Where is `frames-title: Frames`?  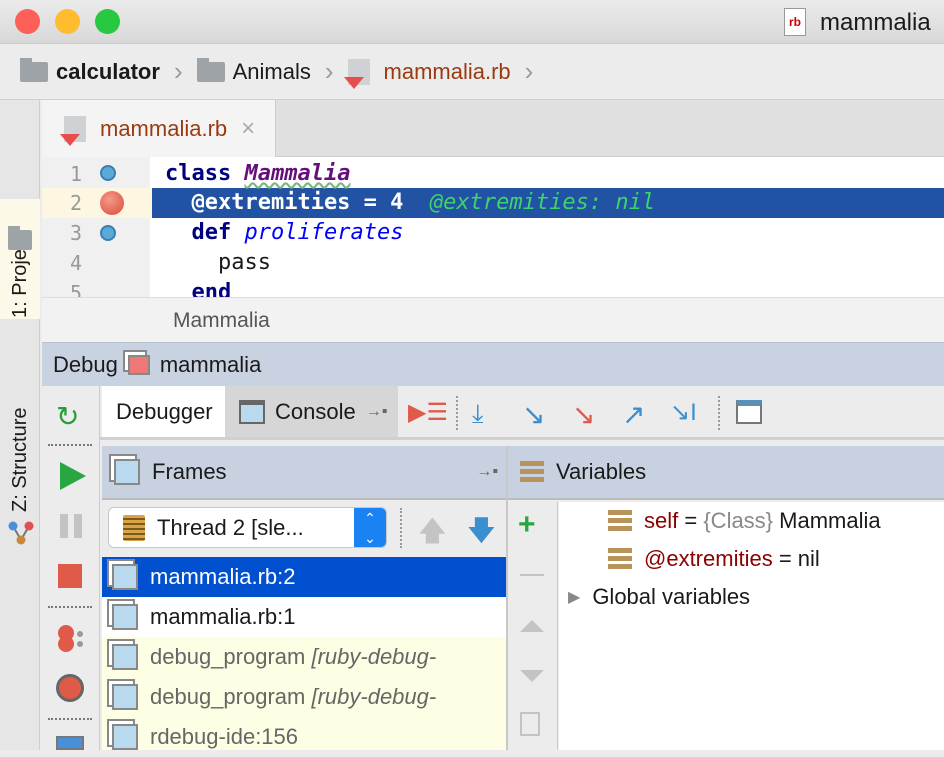
frames-title: Frames is located at coordinates (189, 471).